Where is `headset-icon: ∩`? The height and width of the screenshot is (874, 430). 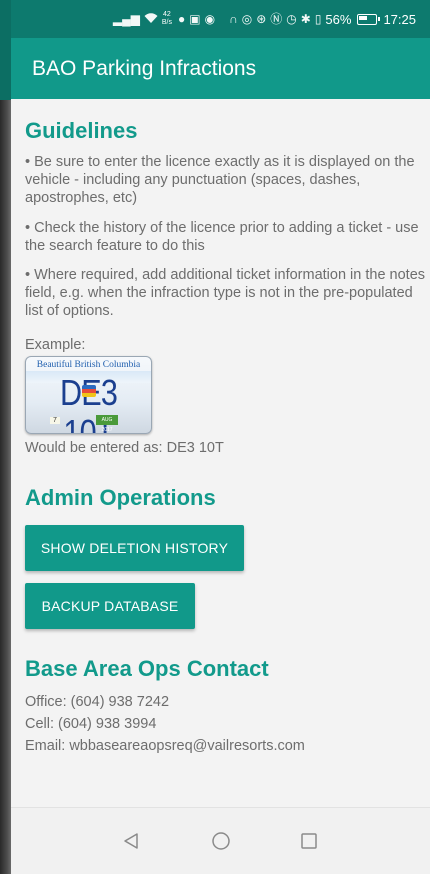 headset-icon: ∩ is located at coordinates (233, 19).